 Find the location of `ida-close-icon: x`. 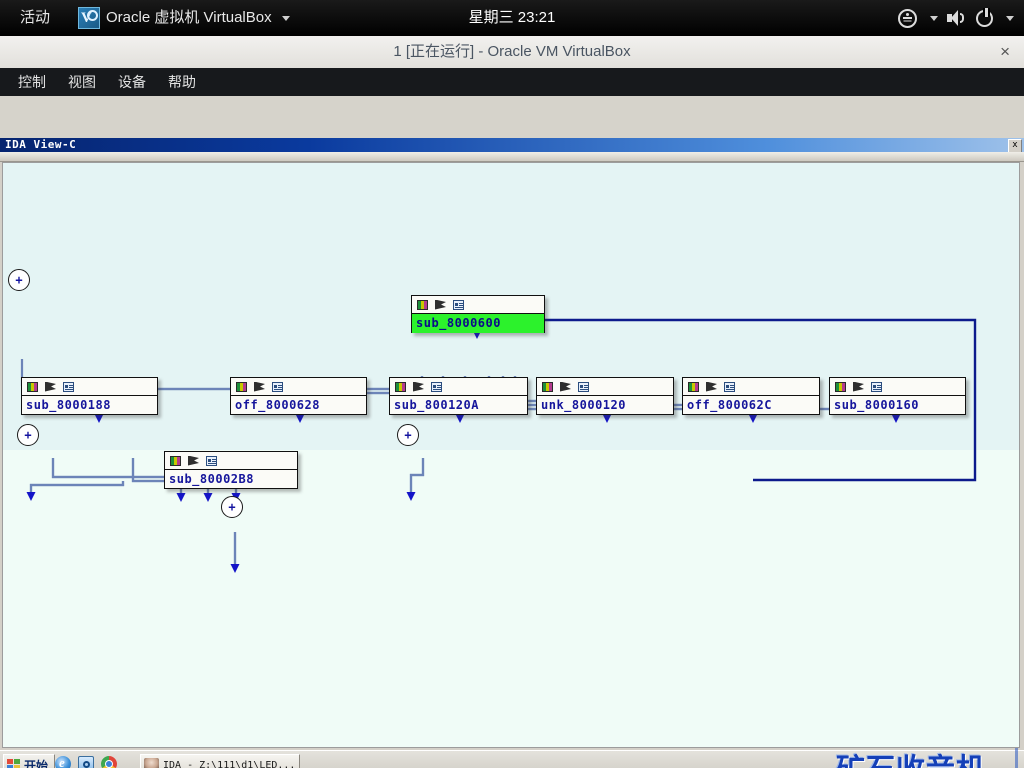

ida-close-icon: x is located at coordinates (1015, 146).